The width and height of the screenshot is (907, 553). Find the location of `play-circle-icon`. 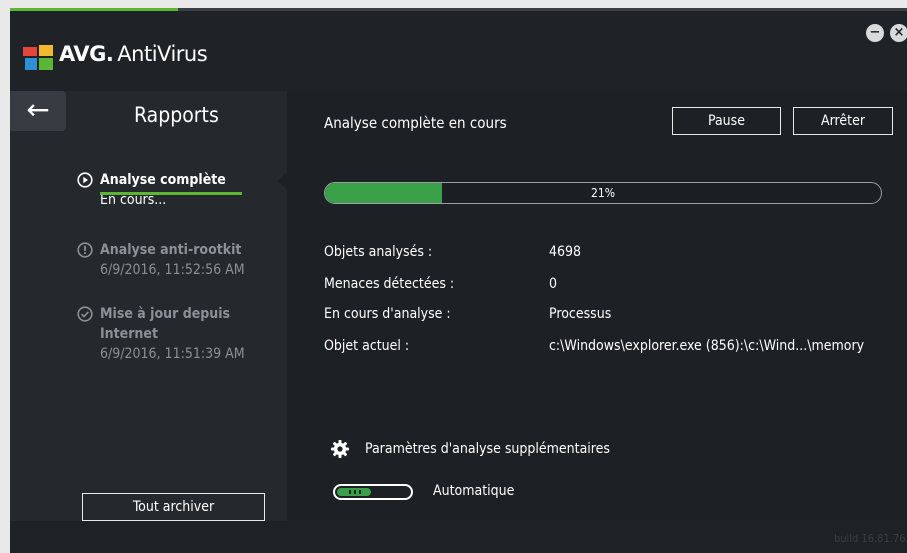

play-circle-icon is located at coordinates (85, 180).